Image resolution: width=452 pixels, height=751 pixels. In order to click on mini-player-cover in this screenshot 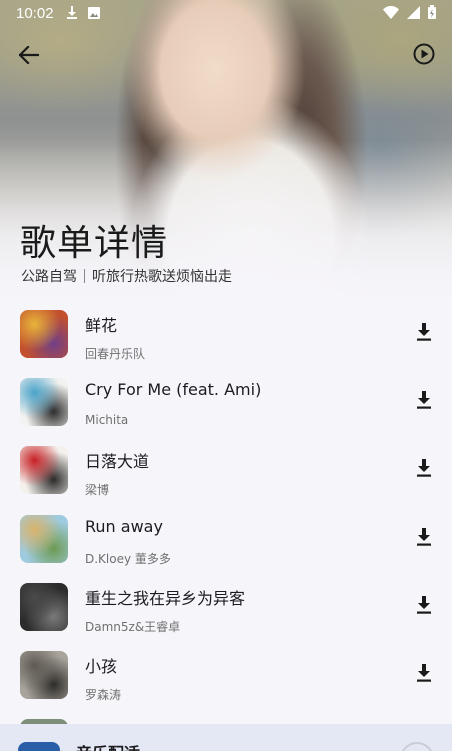, I will do `click(39, 746)`.